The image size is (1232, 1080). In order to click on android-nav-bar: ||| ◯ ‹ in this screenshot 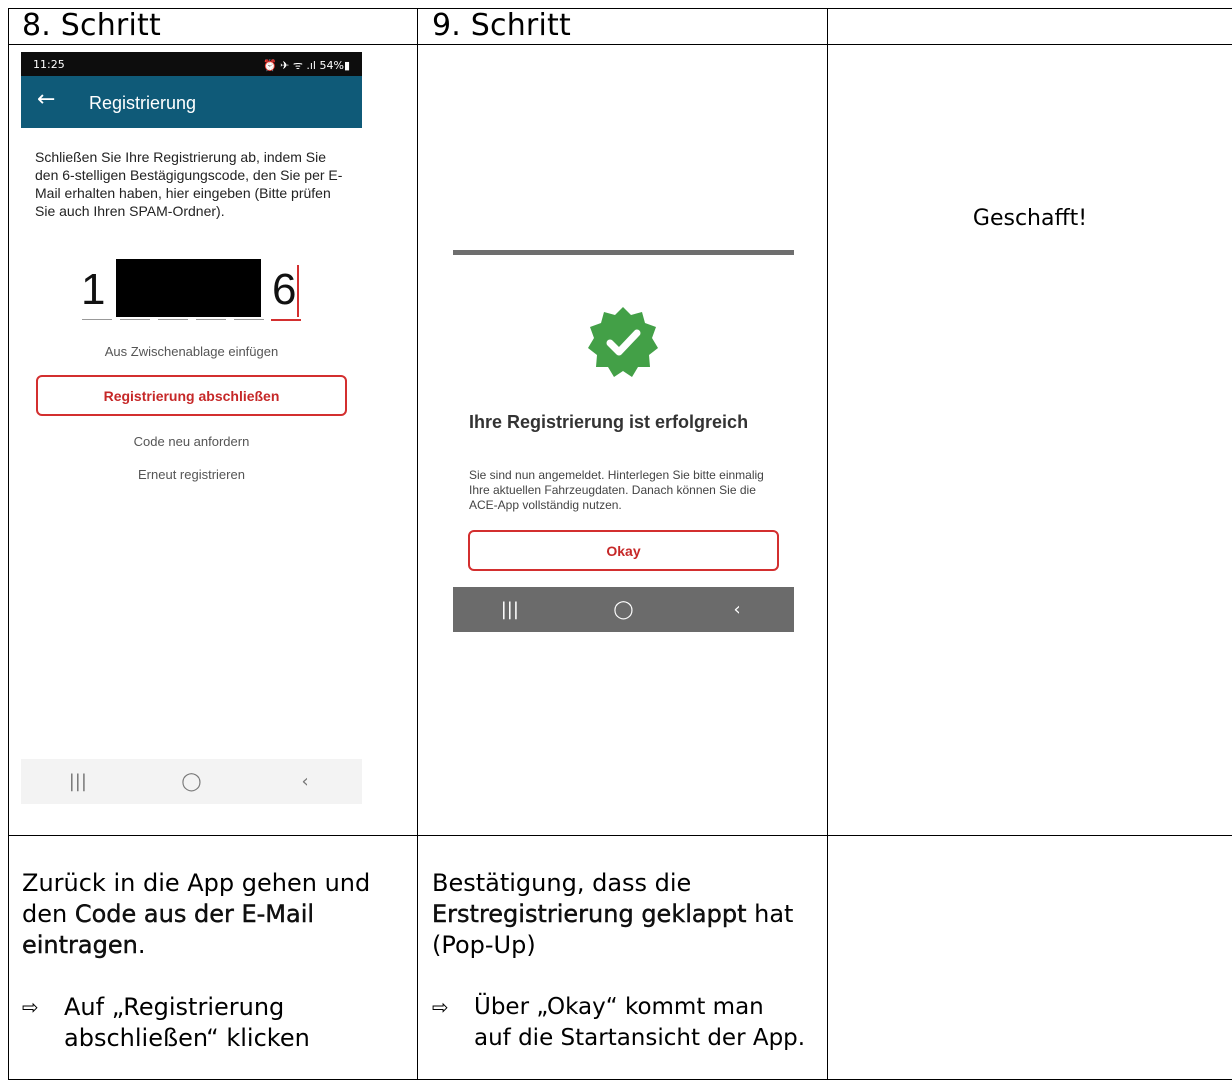, I will do `click(191, 781)`.